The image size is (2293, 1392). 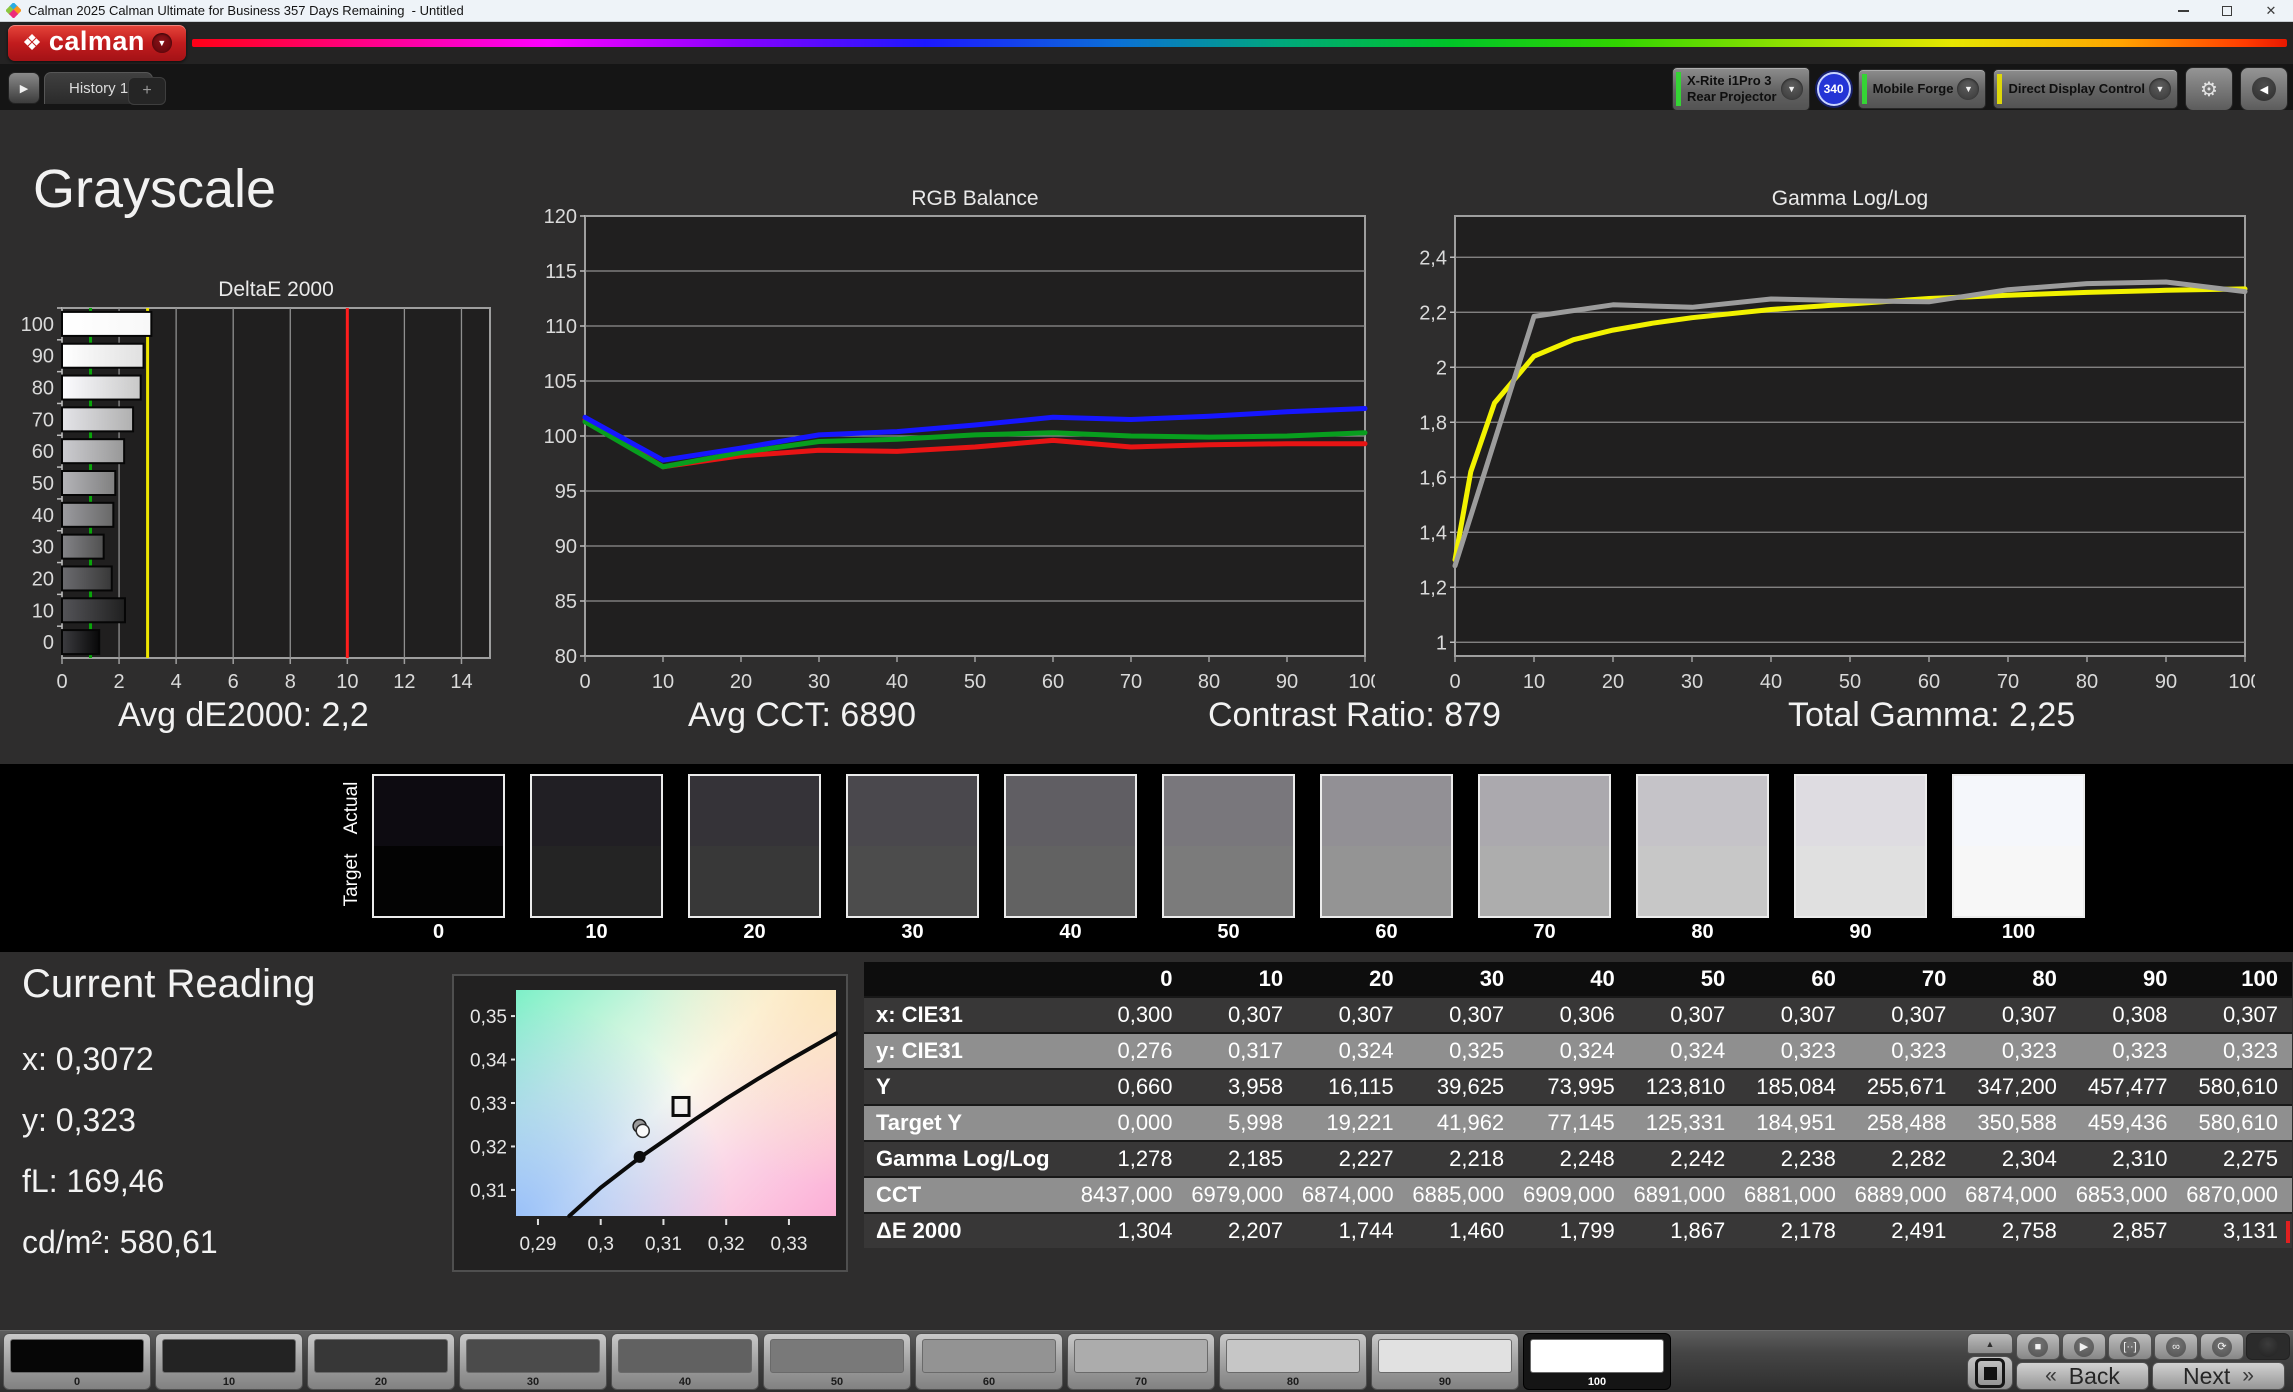 I want to click on table-cell: 0,306, so click(x=1573, y=1014).